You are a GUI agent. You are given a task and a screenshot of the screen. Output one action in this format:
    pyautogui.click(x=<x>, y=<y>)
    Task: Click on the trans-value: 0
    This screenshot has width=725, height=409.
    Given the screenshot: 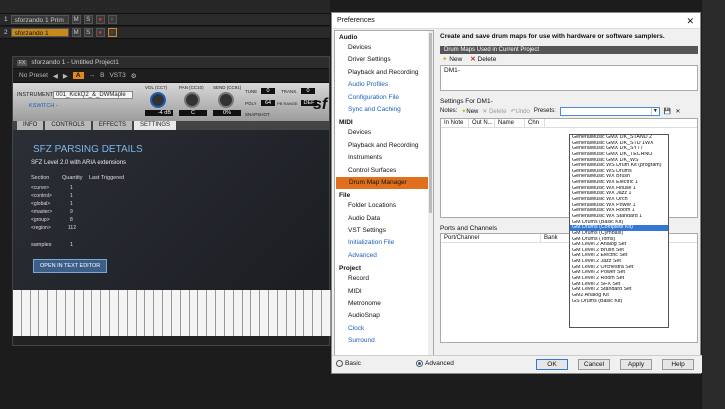 What is the action you would take?
    pyautogui.click(x=308, y=91)
    